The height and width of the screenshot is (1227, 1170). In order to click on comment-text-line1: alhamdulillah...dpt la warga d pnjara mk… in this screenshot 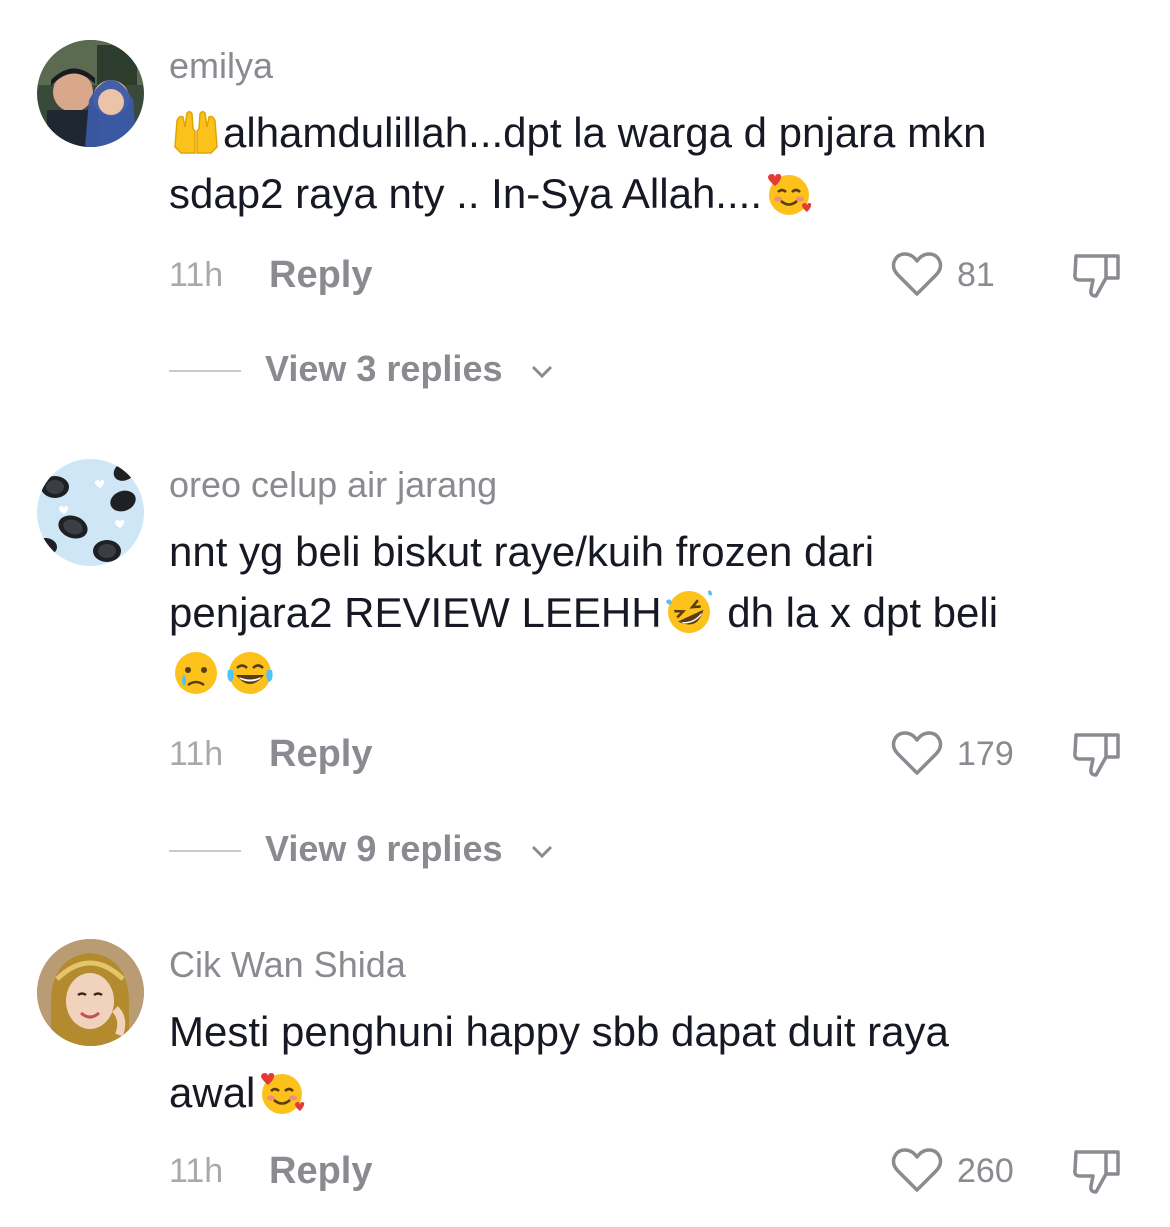, I will do `click(605, 132)`.